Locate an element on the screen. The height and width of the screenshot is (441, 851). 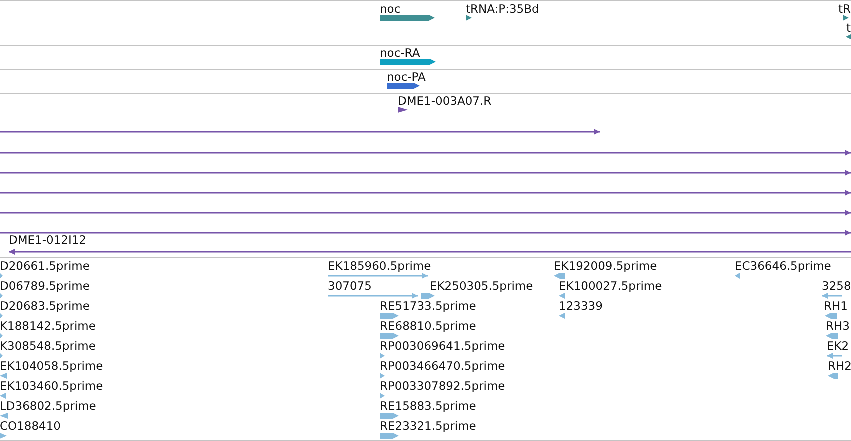
feature-label: EK103460.5prime is located at coordinates (52, 386).